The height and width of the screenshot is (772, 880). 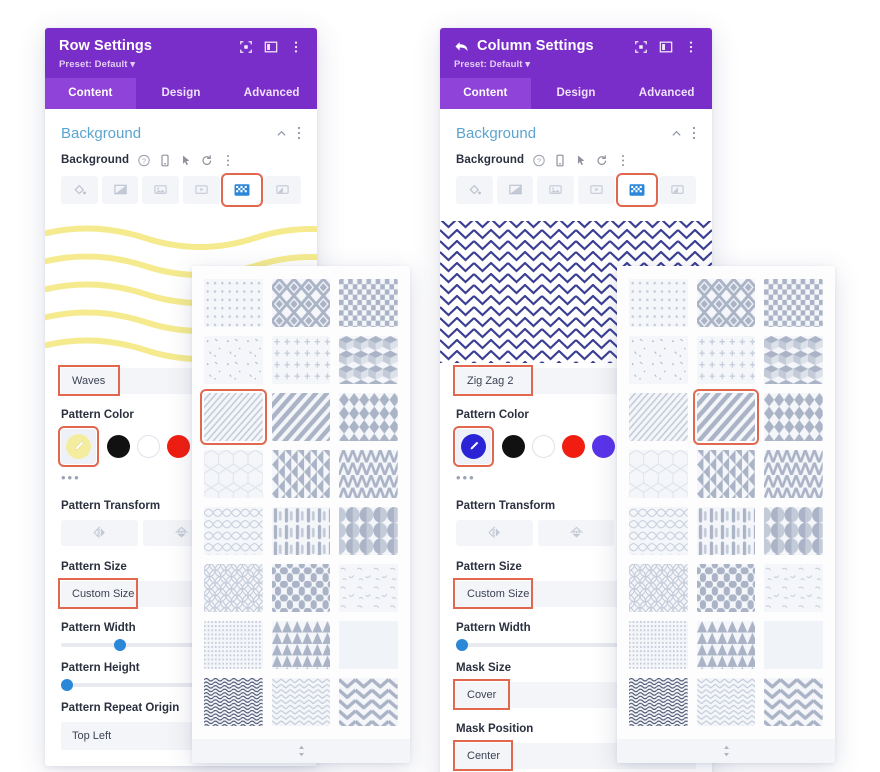 I want to click on pattern-thumbnail-diamond-lattice, so click(x=301, y=303).